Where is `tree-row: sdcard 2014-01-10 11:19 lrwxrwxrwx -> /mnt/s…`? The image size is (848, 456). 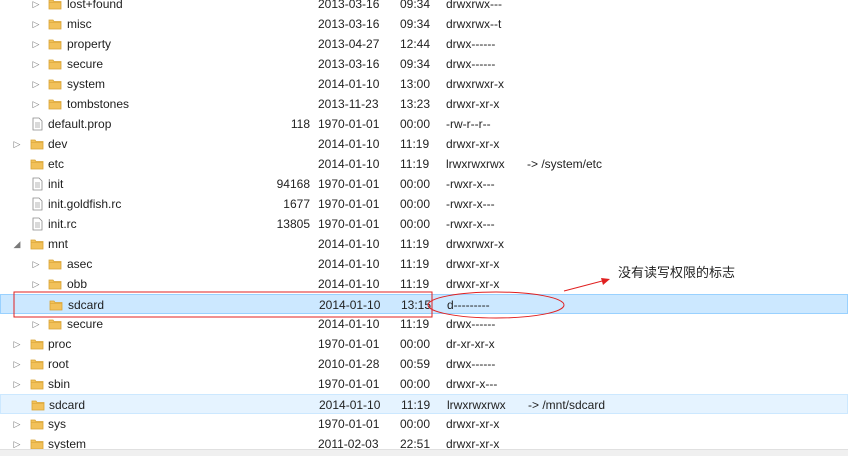
tree-row: sdcard 2014-01-10 11:19 lrwxrwxrwx -> /mnt/s… is located at coordinates (424, 404).